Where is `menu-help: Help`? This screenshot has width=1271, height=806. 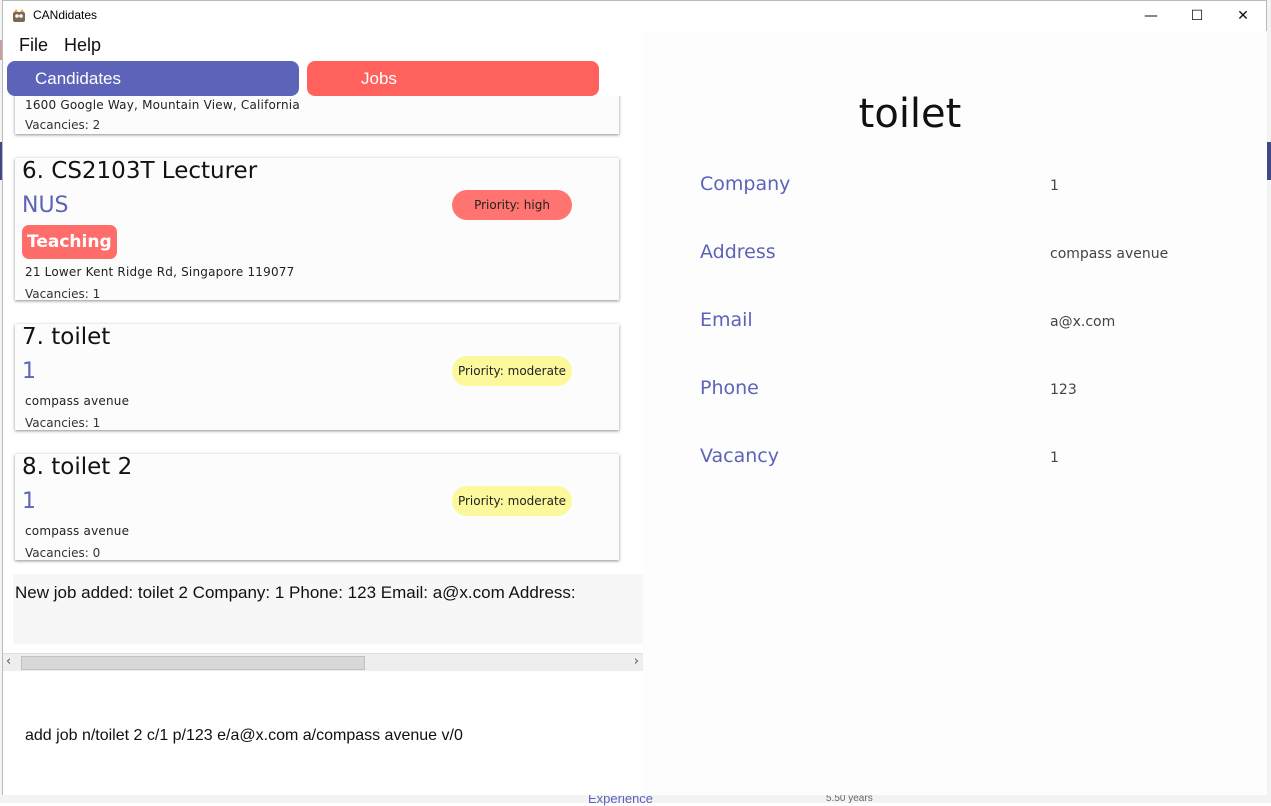
menu-help: Help is located at coordinates (82, 46).